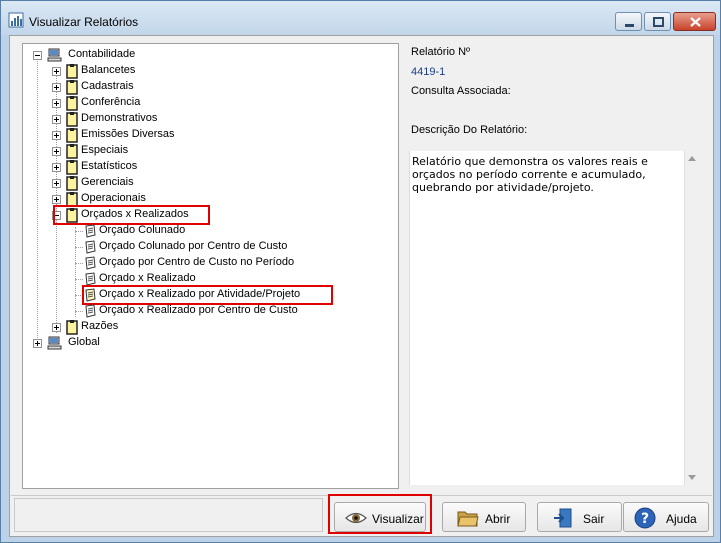 Image resolution: width=721 pixels, height=543 pixels. I want to click on minimize-icon, so click(629, 25).